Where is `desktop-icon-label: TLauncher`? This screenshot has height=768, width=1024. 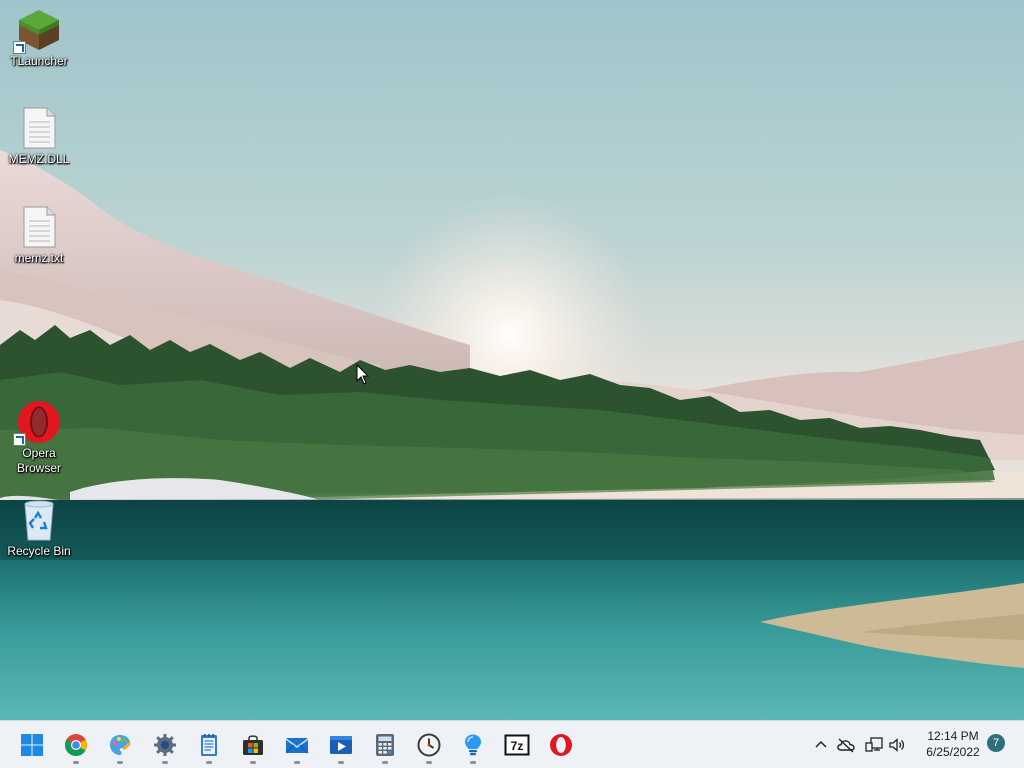 desktop-icon-label: TLauncher is located at coordinates (39, 61).